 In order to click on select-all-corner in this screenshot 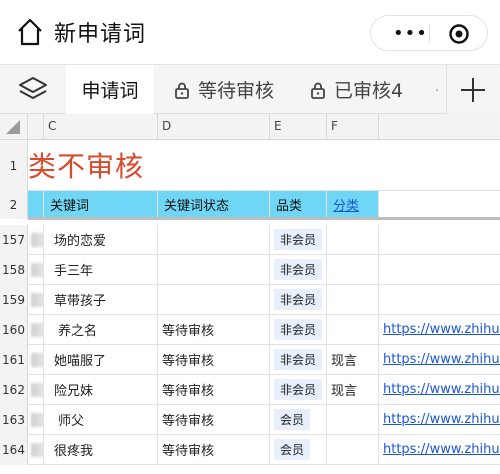, I will do `click(14, 126)`.